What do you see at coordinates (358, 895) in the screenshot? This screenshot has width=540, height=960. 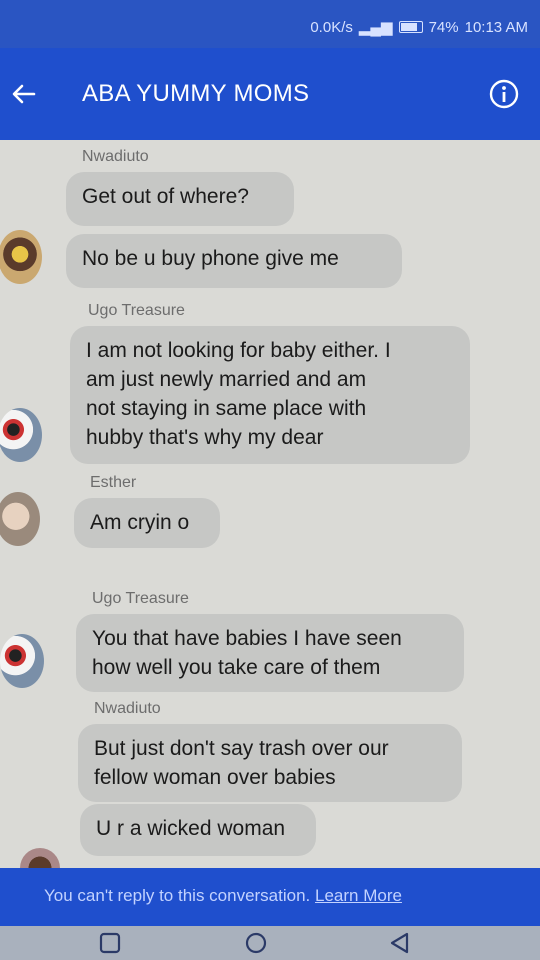 I see `learn-more-link: Learn More` at bounding box center [358, 895].